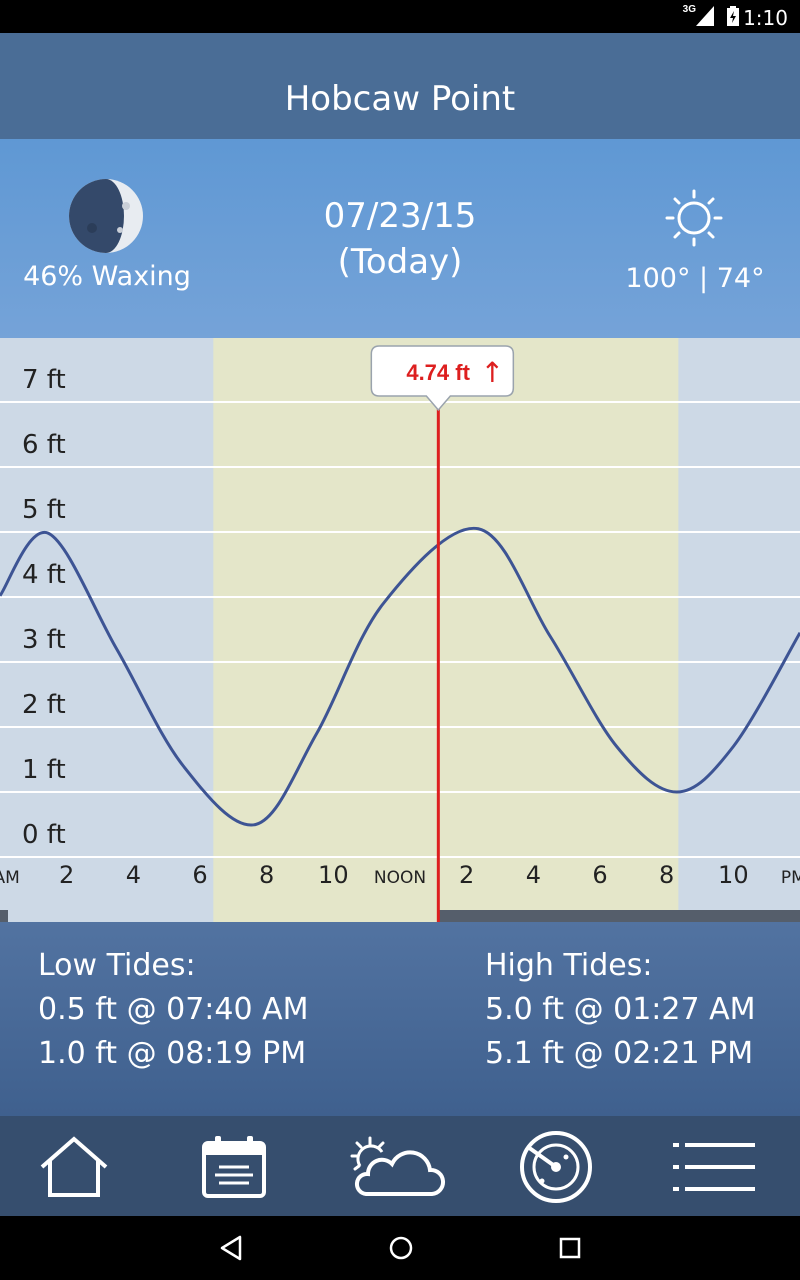  I want to click on status-bar: 3G 1:10, so click(400, 16).